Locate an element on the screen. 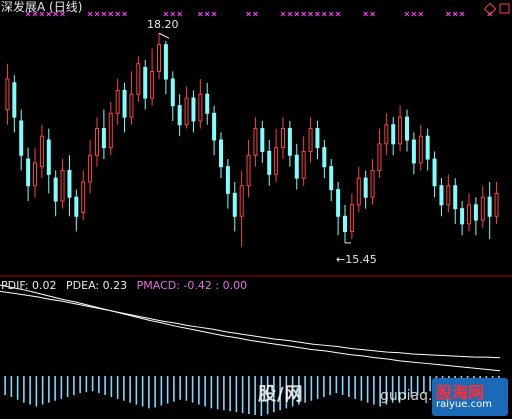 The width and height of the screenshot is (512, 419). watermark-badge: 股海网 raiyue.com is located at coordinates (470, 397).